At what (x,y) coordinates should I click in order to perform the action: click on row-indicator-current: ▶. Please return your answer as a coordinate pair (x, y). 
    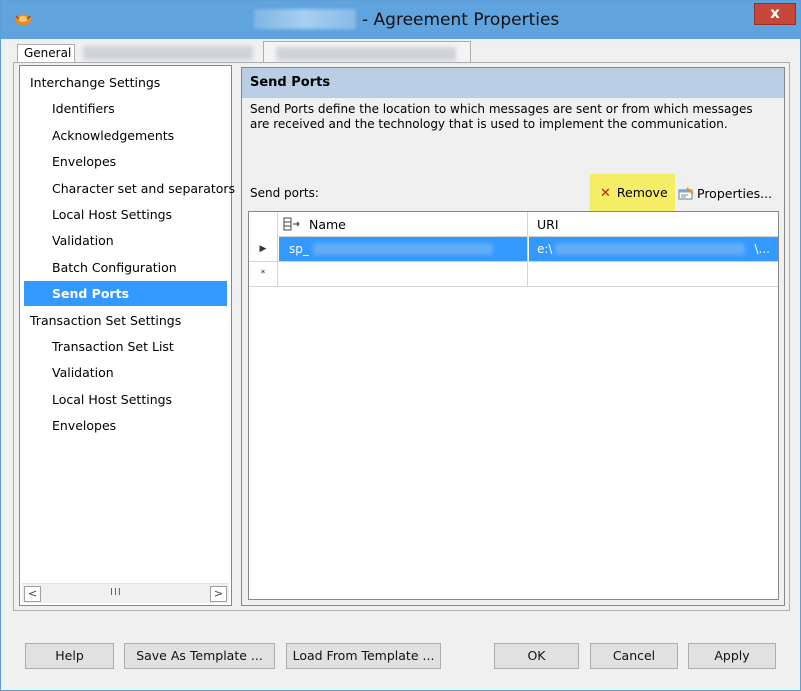
    Looking at the image, I should click on (263, 249).